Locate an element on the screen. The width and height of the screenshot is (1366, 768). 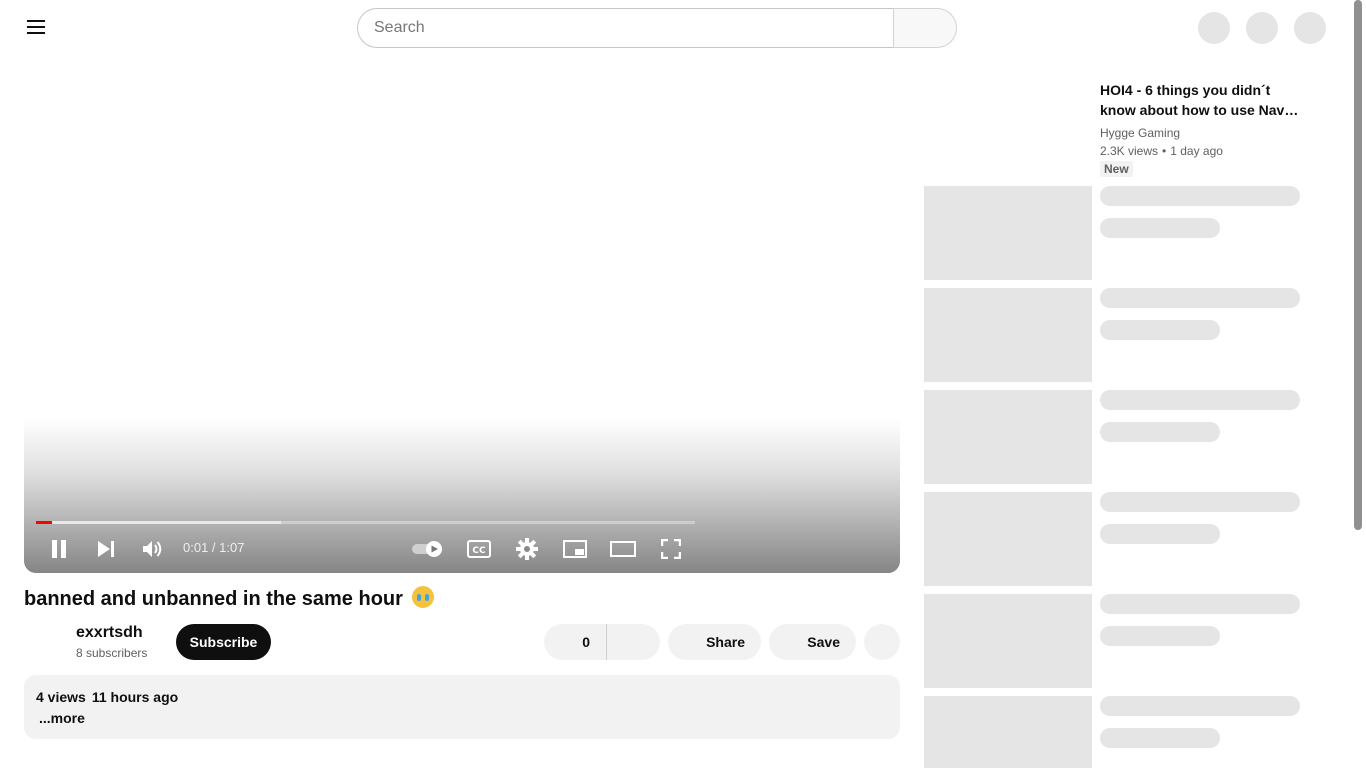
guide-menu-button is located at coordinates (36, 27).